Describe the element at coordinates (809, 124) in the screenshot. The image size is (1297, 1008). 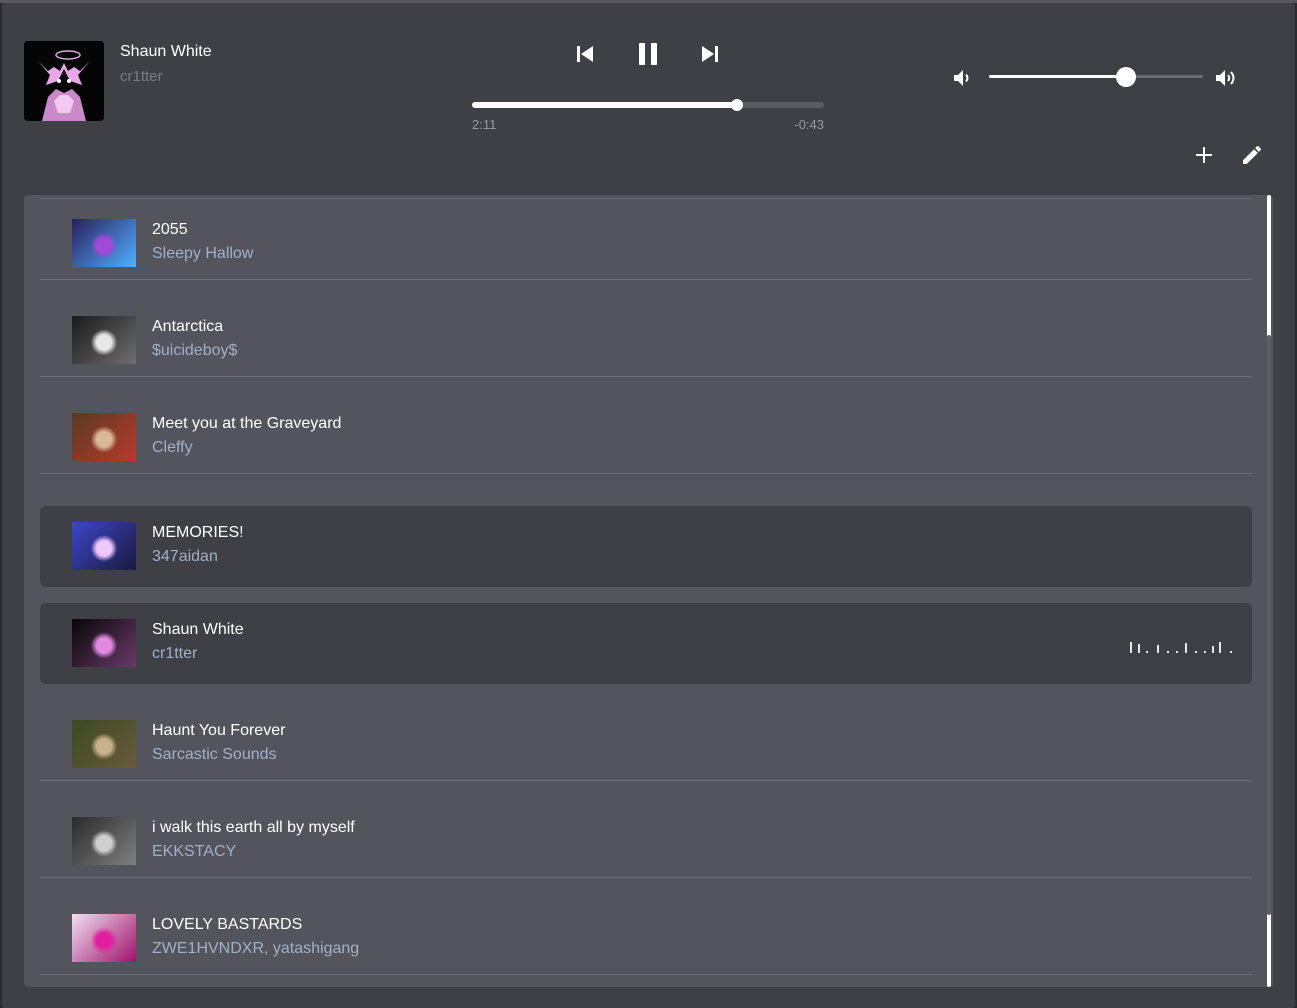
I see `remaining-time: -0:43` at that location.